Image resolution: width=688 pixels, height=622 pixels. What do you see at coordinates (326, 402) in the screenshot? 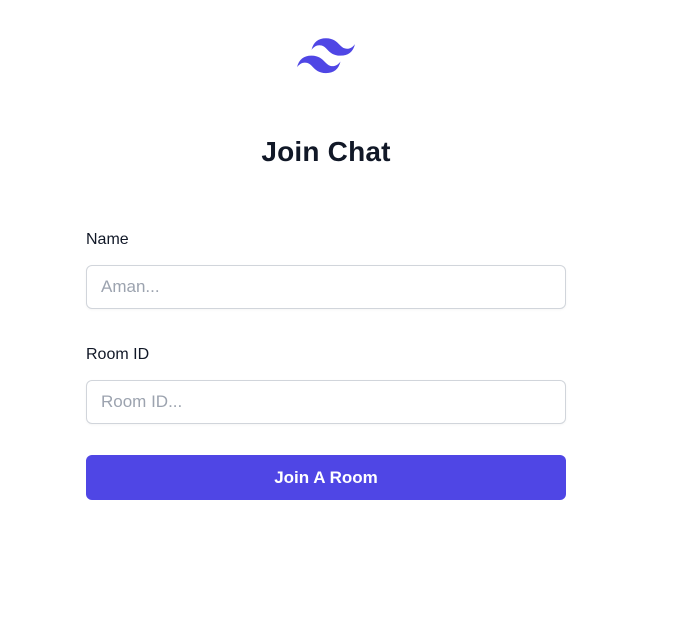
I see `room-id-input` at bounding box center [326, 402].